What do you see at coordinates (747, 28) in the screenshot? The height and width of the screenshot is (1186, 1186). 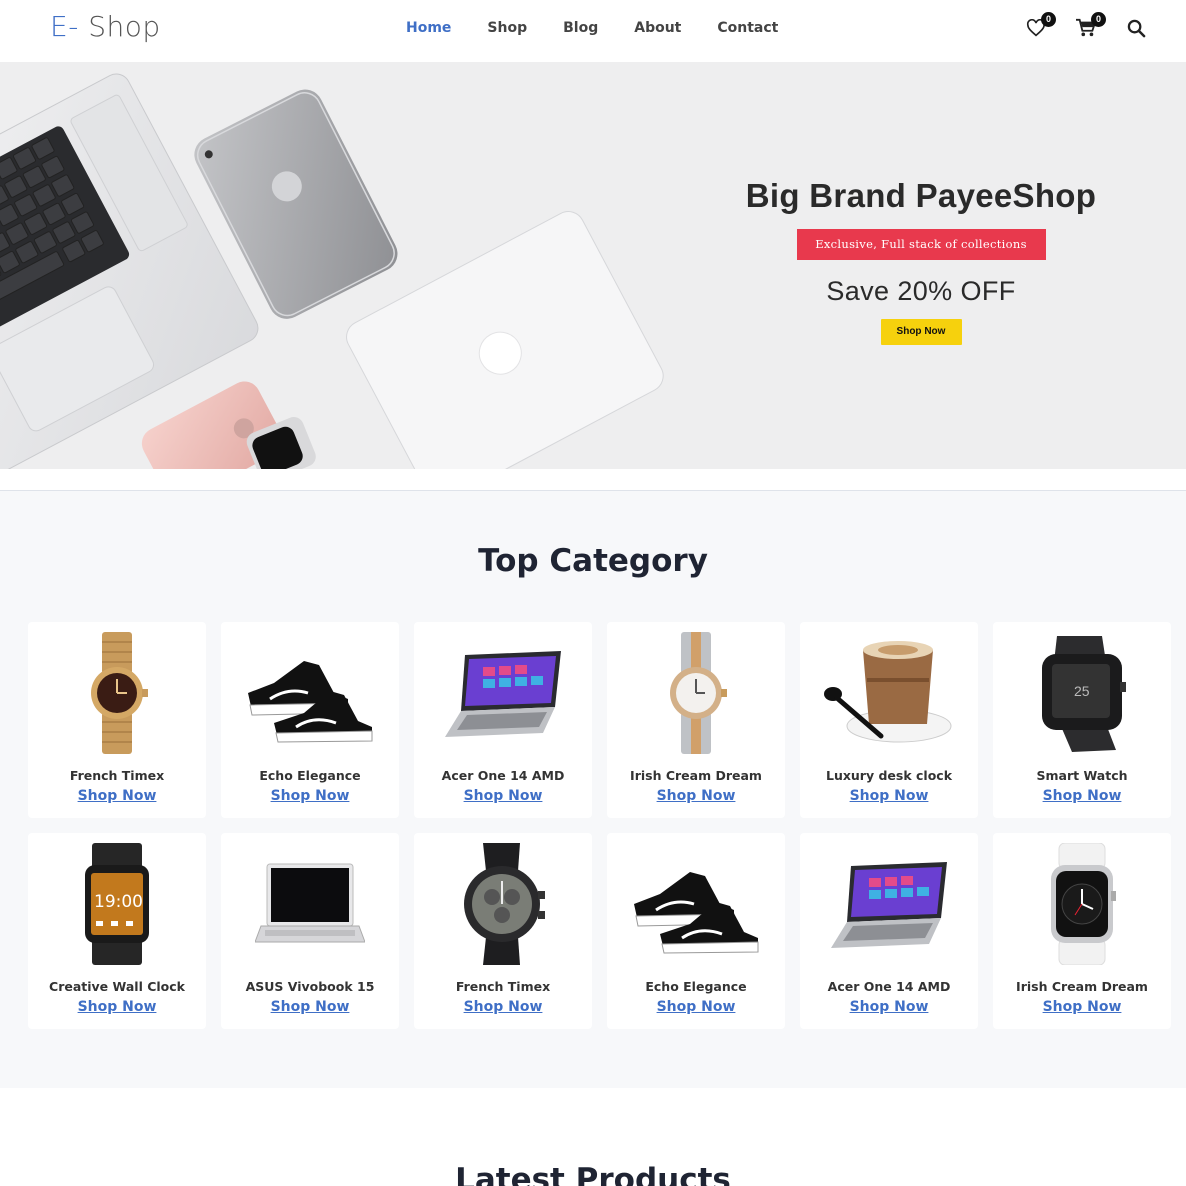 I see `nav-contact: Contact` at bounding box center [747, 28].